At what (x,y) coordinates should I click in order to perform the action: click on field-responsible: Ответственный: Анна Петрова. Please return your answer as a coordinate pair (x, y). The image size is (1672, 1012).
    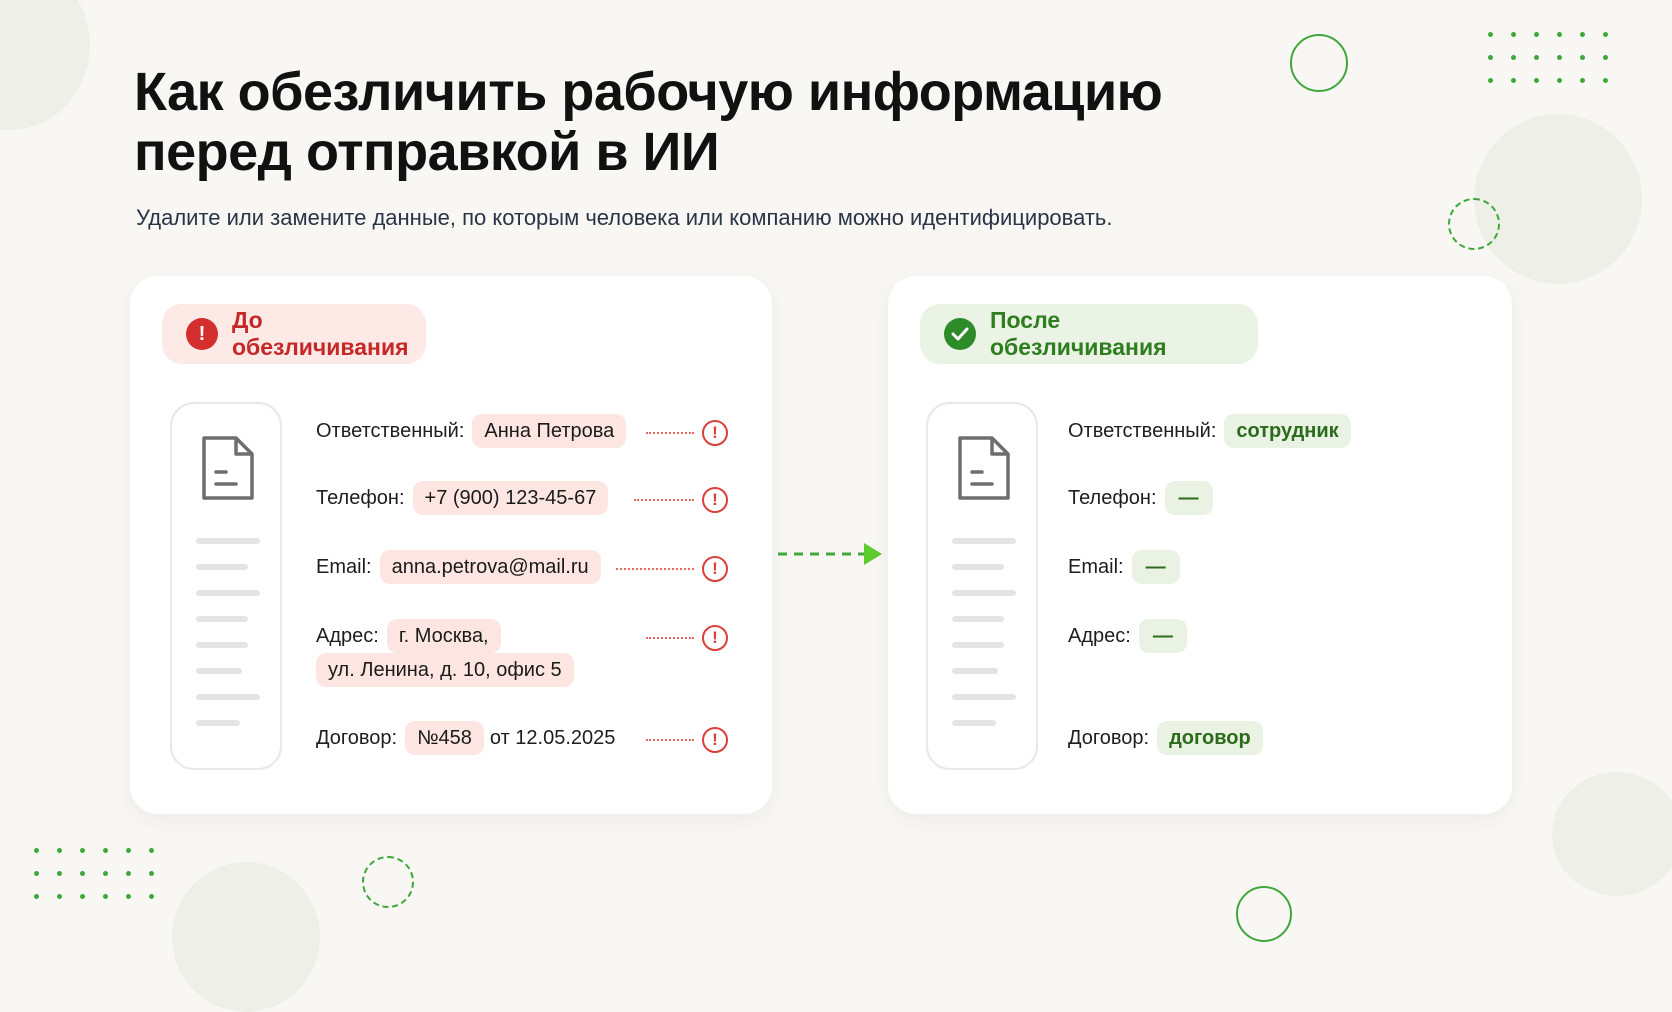
    Looking at the image, I should click on (471, 431).